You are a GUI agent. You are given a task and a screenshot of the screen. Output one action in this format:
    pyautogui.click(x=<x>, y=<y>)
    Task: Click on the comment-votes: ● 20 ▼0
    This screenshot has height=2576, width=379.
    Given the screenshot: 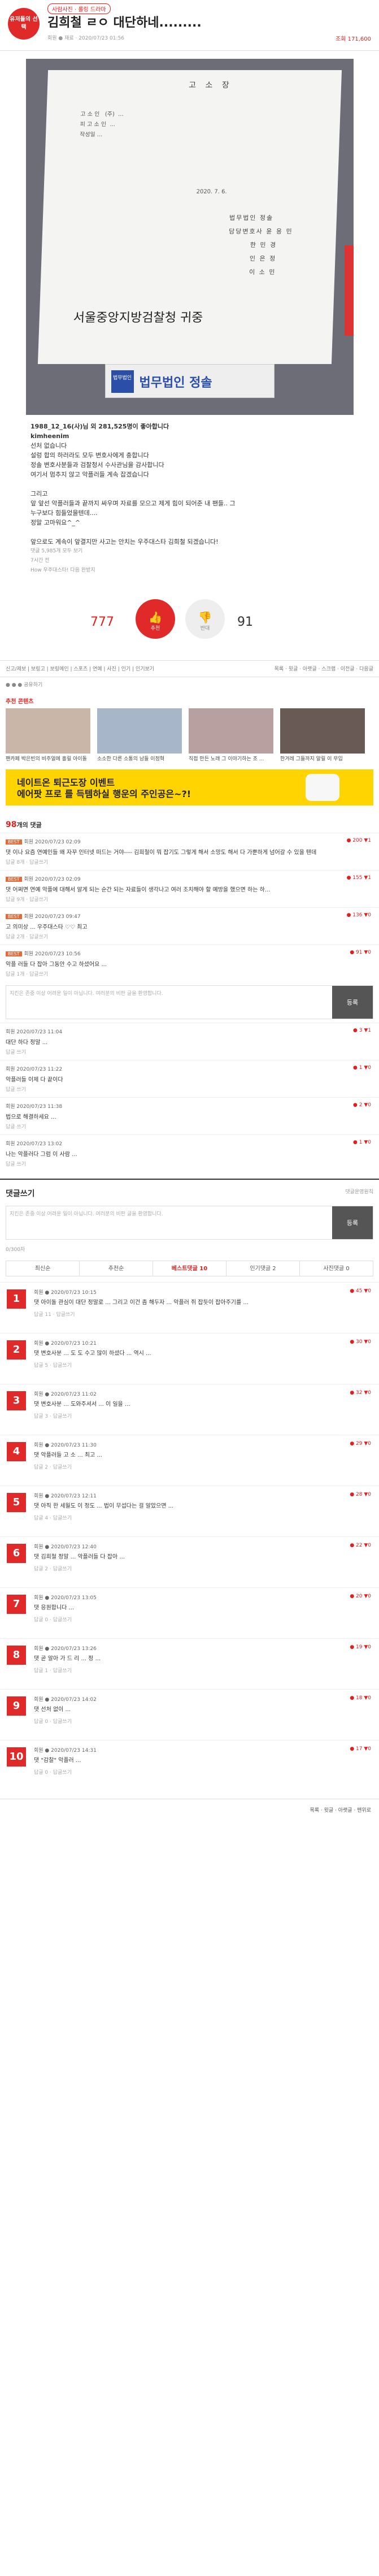 What is the action you would take?
    pyautogui.click(x=361, y=1596)
    